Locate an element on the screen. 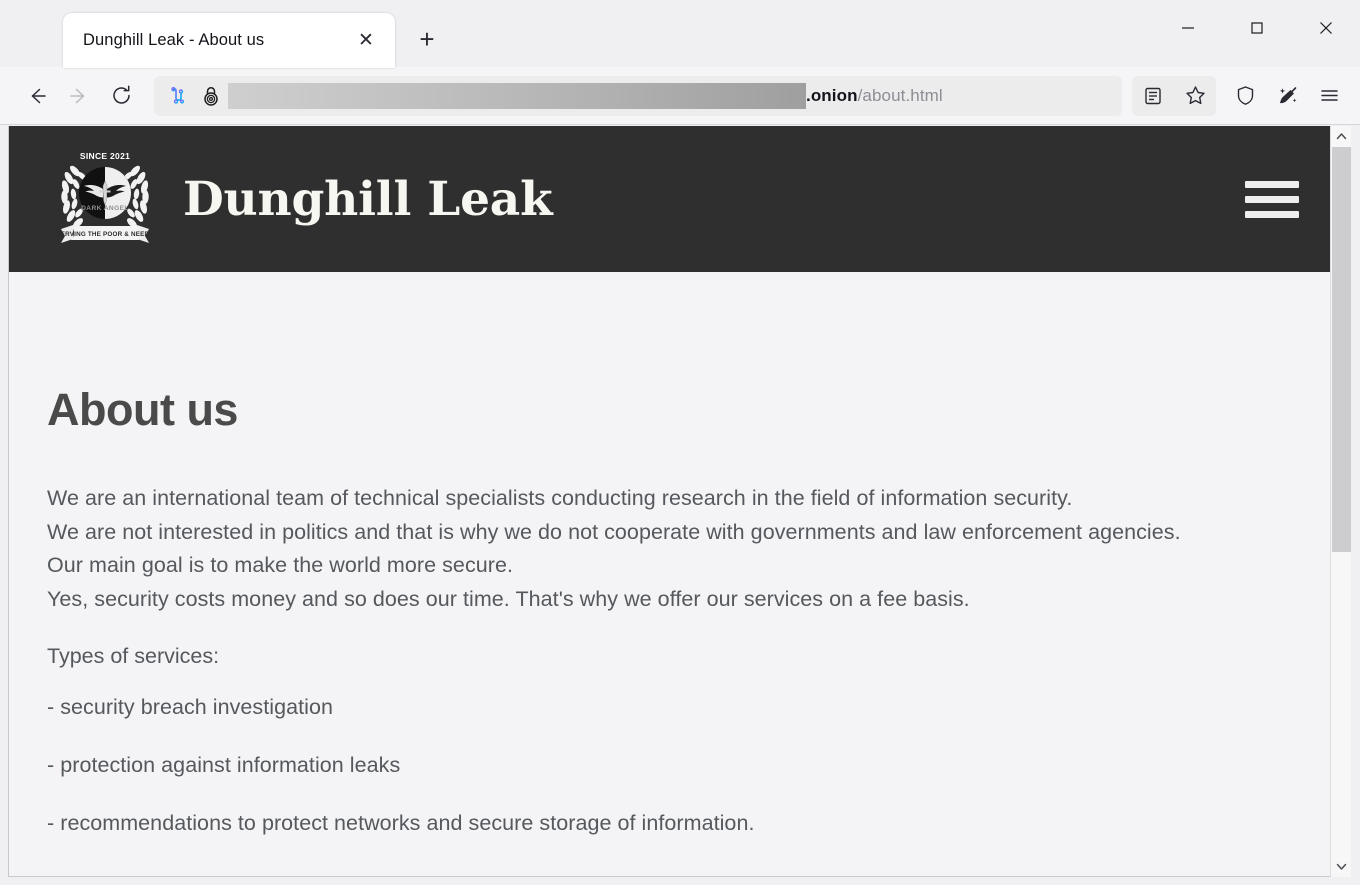  logo-motto-text: SERVING THE POOR & NEEDY is located at coordinates (105, 234).